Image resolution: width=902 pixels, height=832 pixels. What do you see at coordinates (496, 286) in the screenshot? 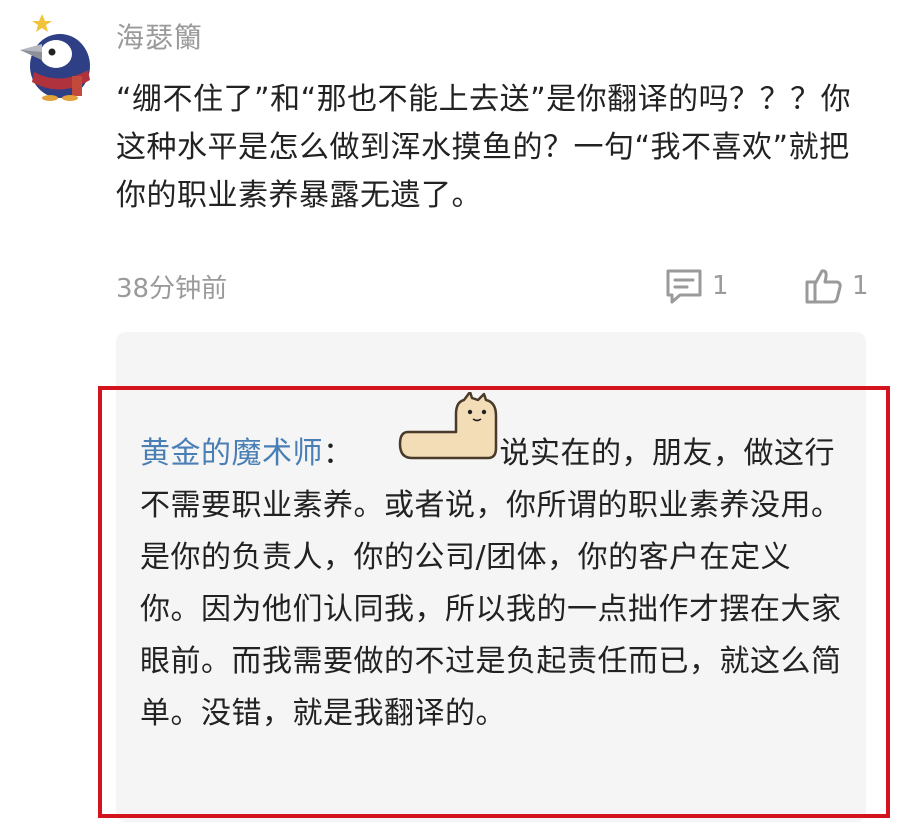
I see `comment-meta-row: 38分钟前 1 1` at bounding box center [496, 286].